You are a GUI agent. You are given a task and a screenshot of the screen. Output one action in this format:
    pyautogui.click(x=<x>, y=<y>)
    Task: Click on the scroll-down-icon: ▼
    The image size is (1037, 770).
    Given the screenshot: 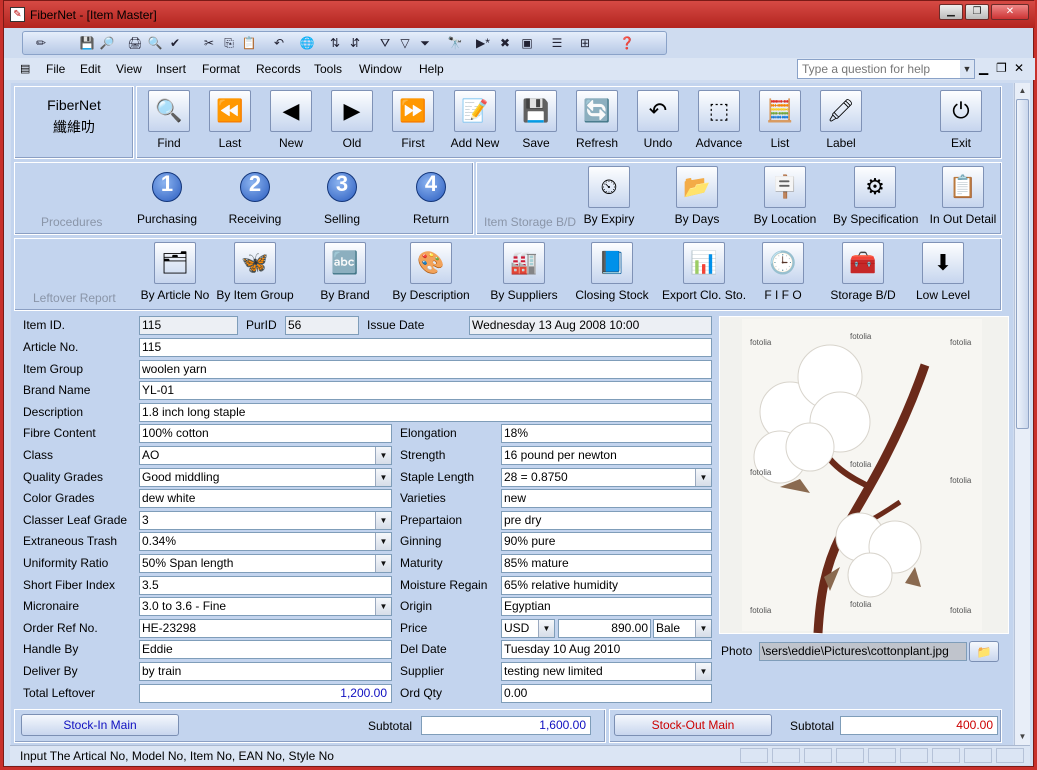 What is the action you would take?
    pyautogui.click(x=1022, y=736)
    